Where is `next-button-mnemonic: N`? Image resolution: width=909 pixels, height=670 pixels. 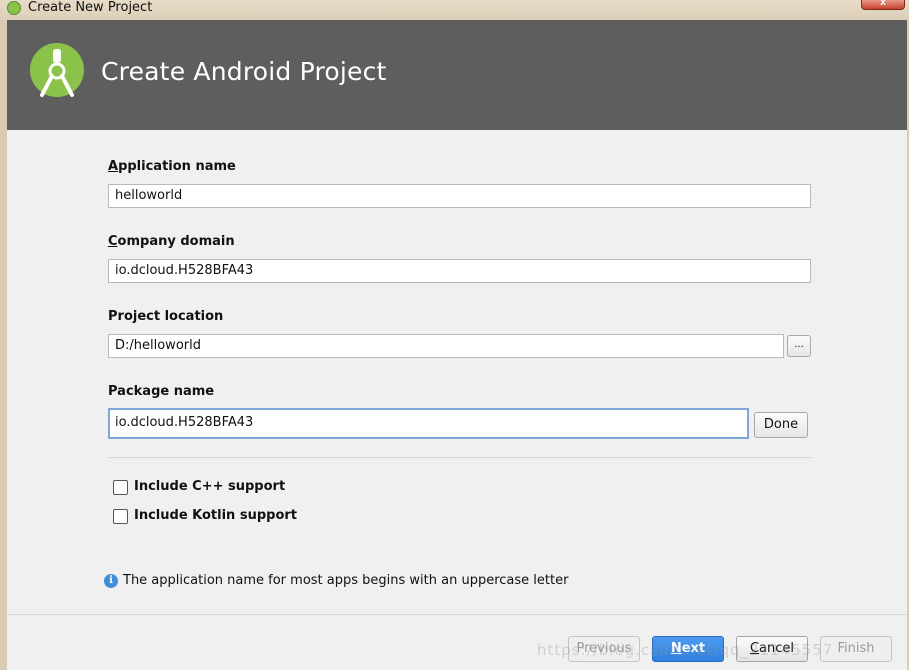 next-button-mnemonic: N is located at coordinates (676, 648).